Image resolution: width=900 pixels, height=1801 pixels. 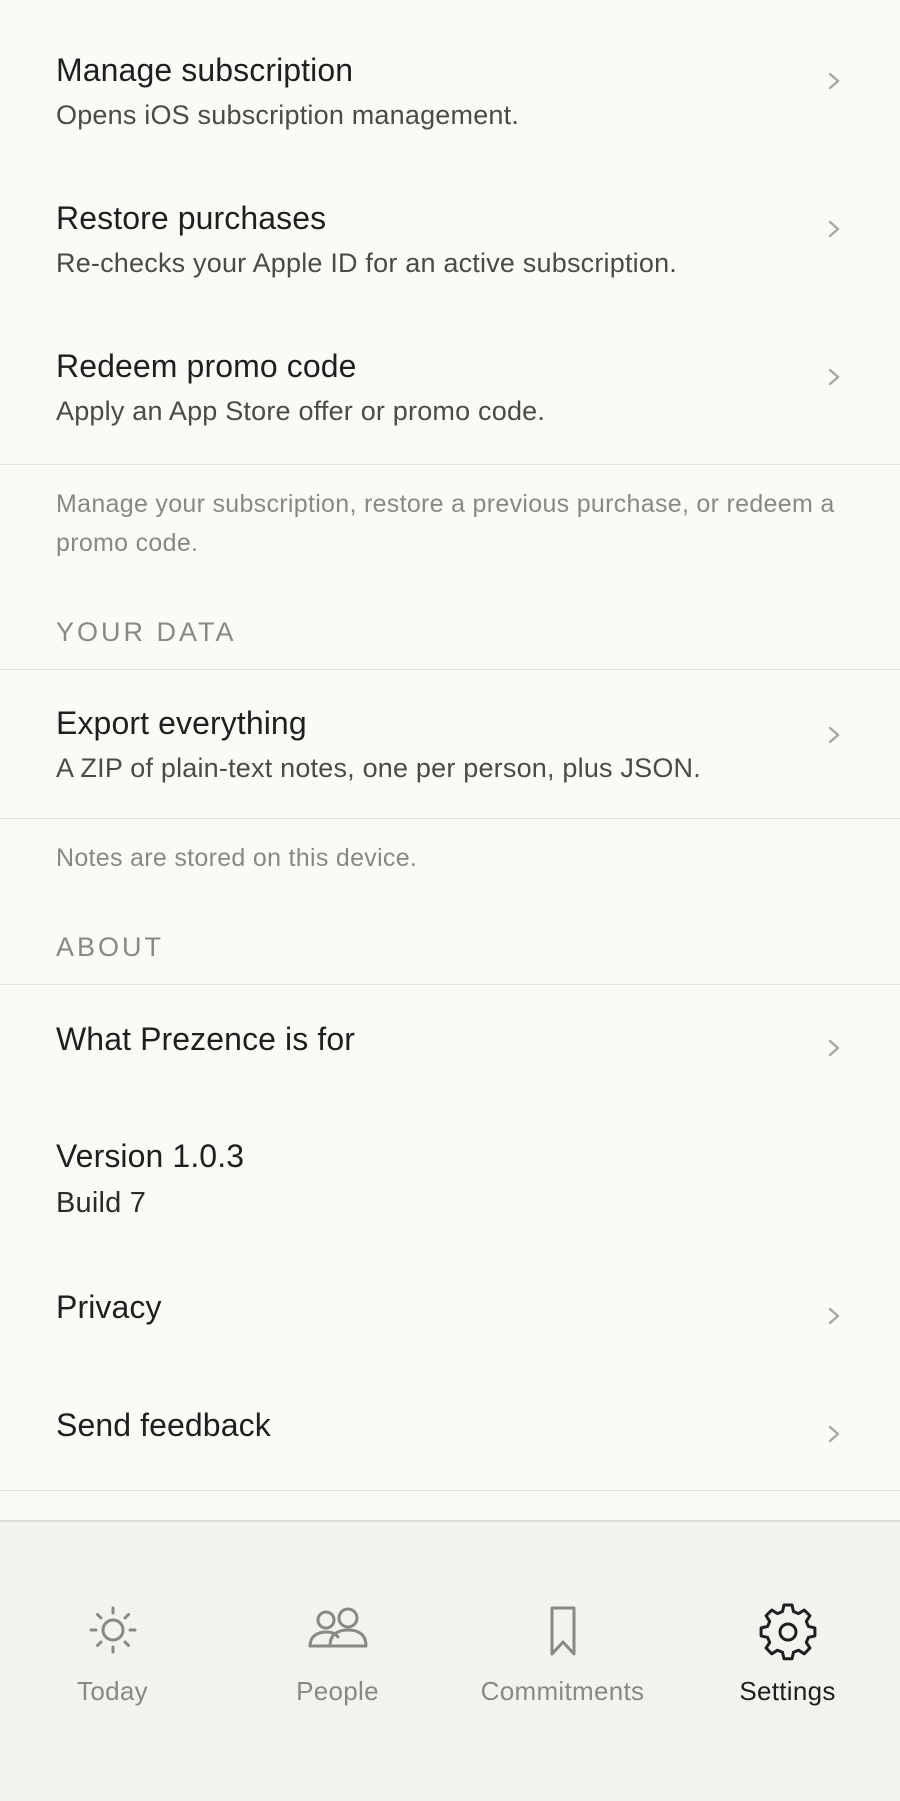 What do you see at coordinates (301, 411) in the screenshot?
I see `redeem-promo-code-subtitle: Apply an App Store offer or promo code.` at bounding box center [301, 411].